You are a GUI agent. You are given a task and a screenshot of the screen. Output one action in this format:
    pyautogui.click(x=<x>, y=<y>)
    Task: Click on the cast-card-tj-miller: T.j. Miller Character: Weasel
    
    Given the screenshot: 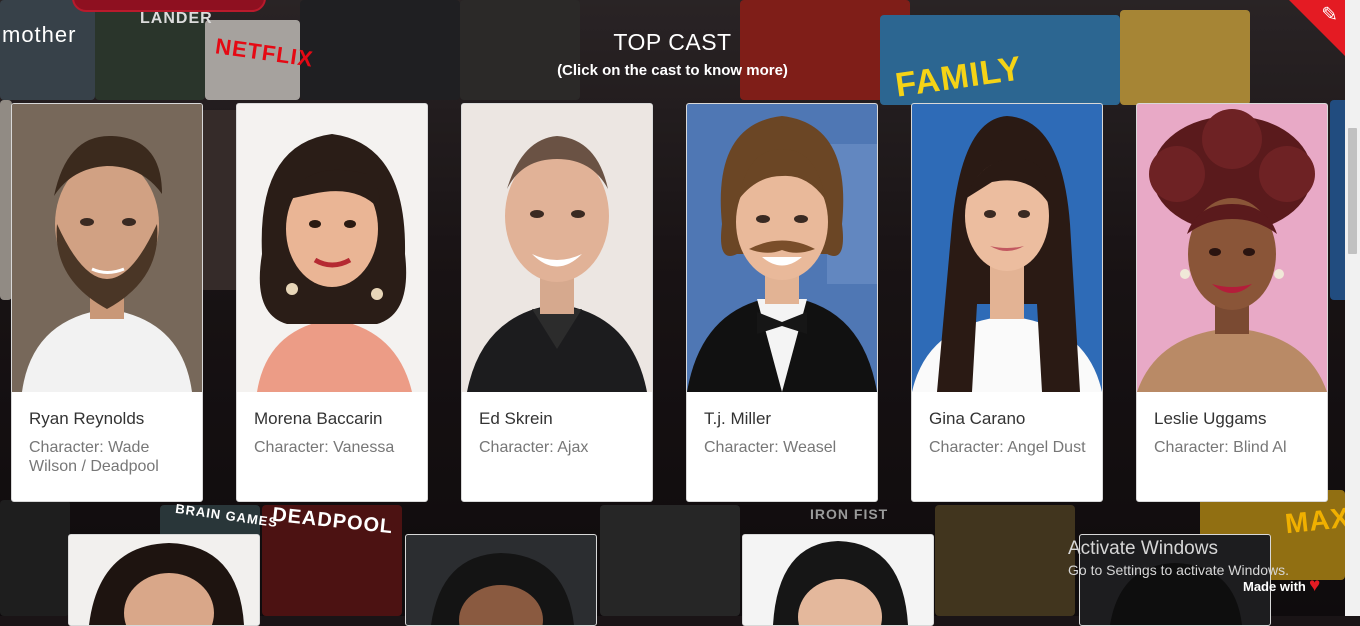 What is the action you would take?
    pyautogui.click(x=782, y=302)
    